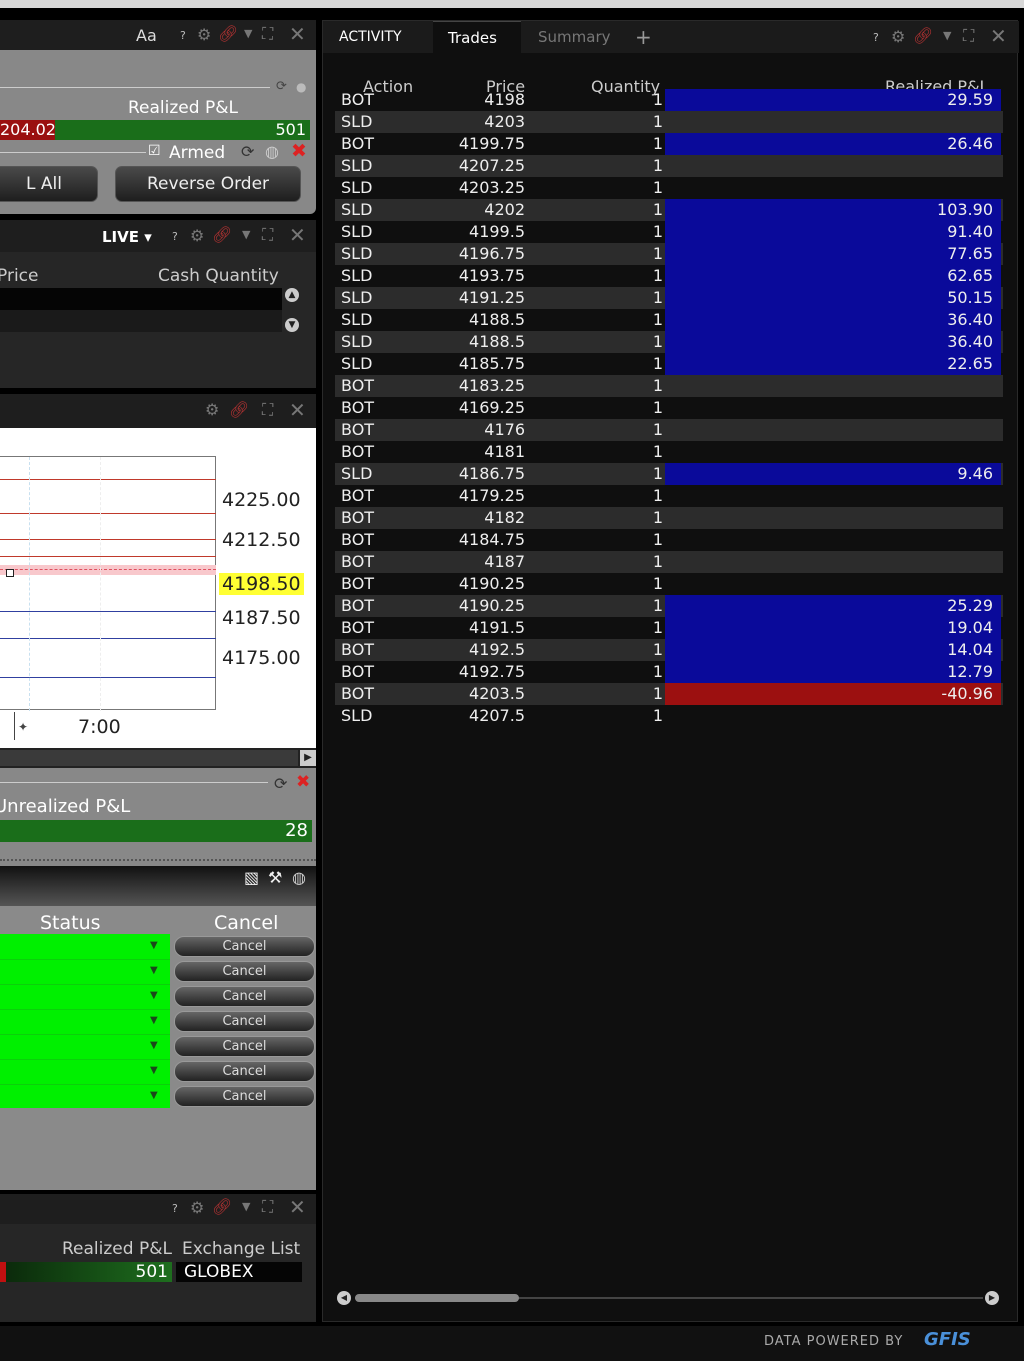 The image size is (1024, 1361). What do you see at coordinates (968, 36) in the screenshot?
I see `expand-icon-5: ⛶` at bounding box center [968, 36].